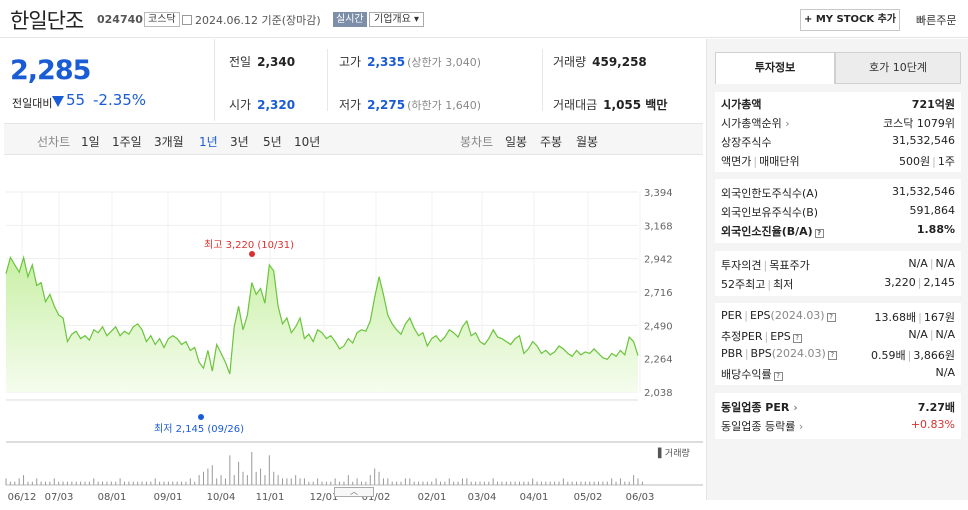  I want to click on upper-limit: (상한가 3,040), so click(444, 62).